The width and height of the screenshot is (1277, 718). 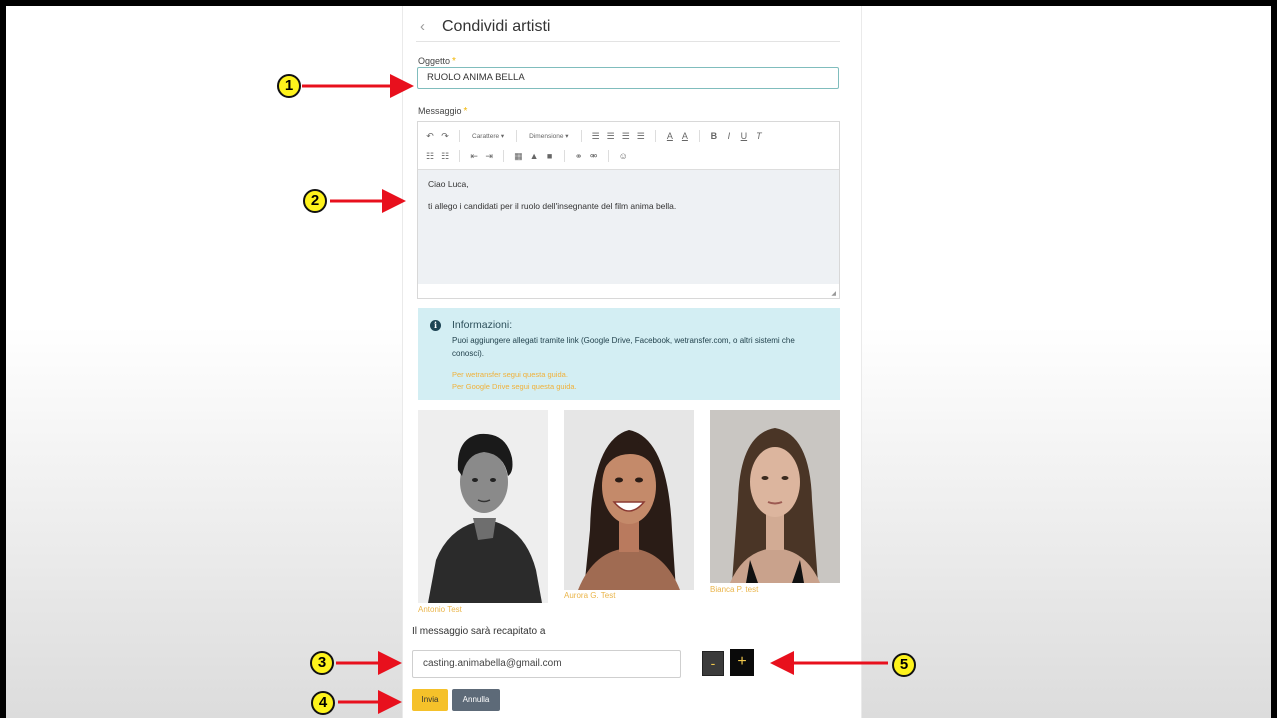 I want to click on callout-badge-5: 5, so click(x=904, y=665).